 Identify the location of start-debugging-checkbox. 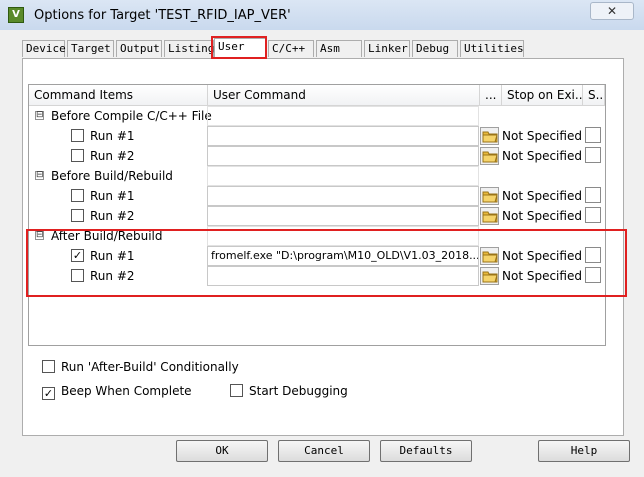
(236, 390).